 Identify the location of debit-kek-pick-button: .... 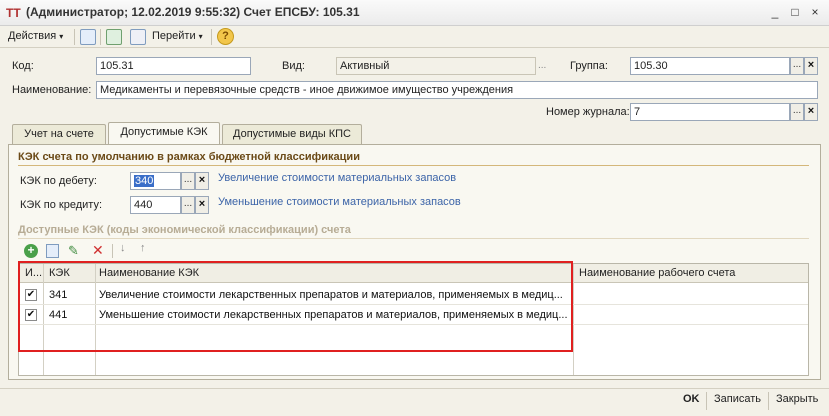
(188, 181).